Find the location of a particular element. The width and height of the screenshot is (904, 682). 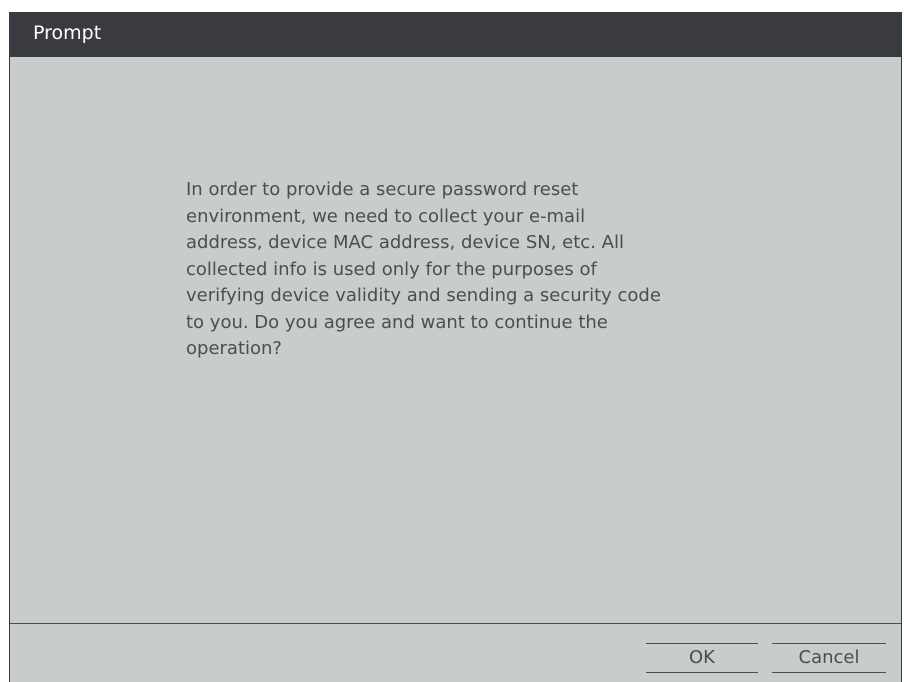

footer-divider is located at coordinates (455, 623).